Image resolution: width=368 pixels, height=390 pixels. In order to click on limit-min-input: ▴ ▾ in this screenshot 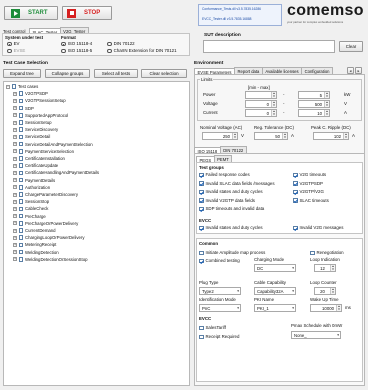, I will do `click(261, 95)`.